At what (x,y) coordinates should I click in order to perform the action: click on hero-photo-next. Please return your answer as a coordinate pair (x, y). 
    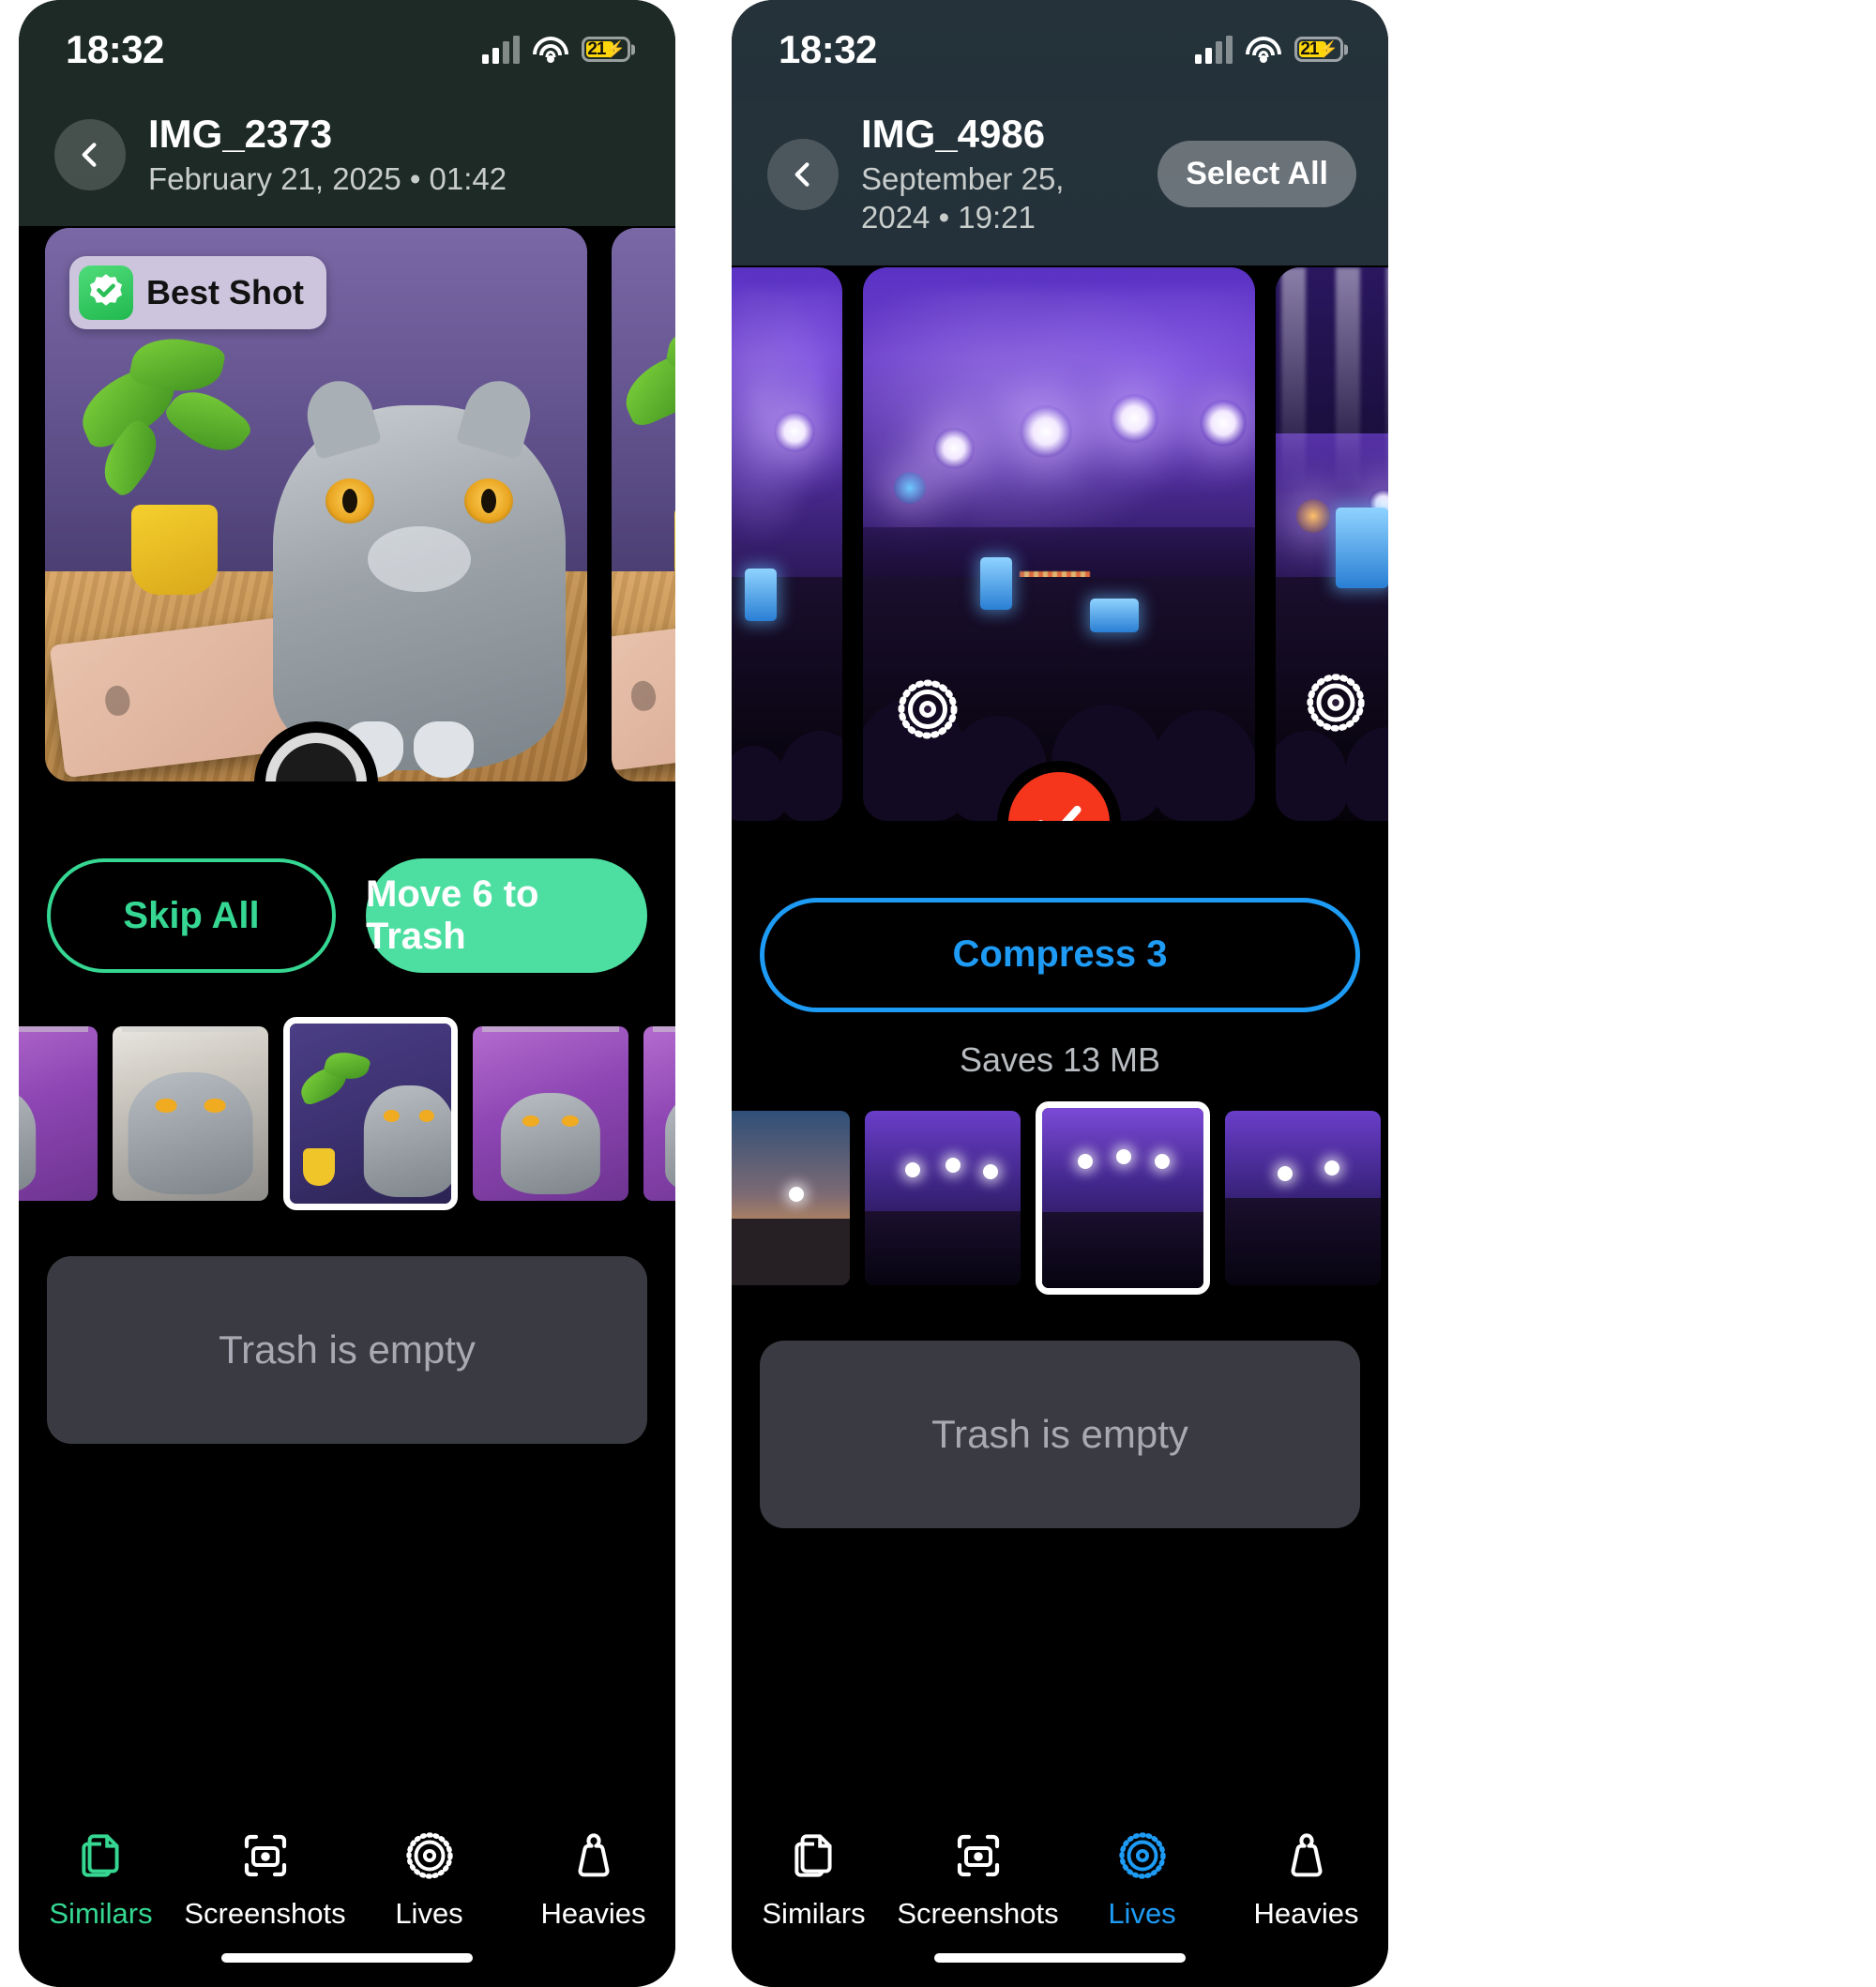
    Looking at the image, I should click on (1332, 543).